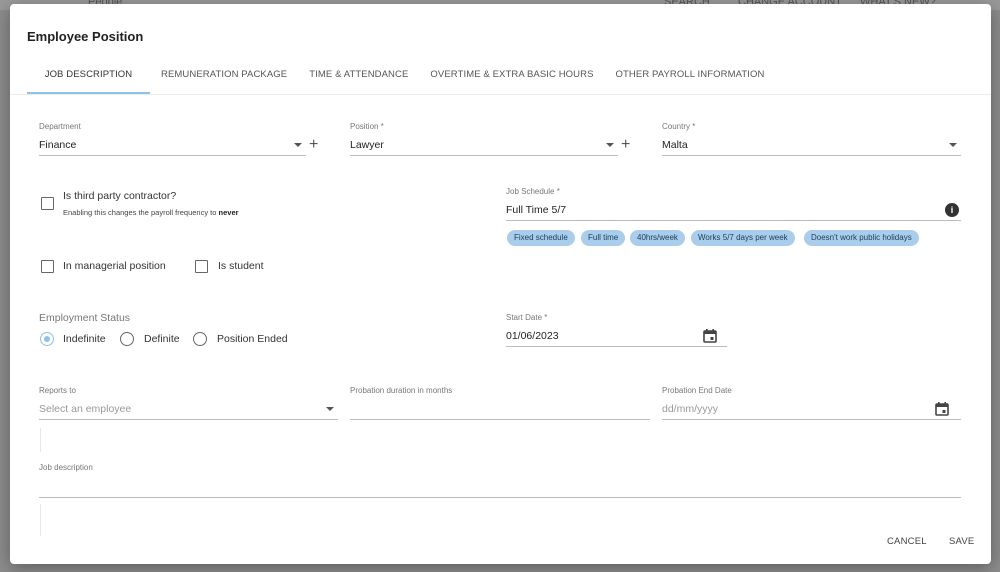  I want to click on employment-status-label: Employment Status, so click(85, 318).